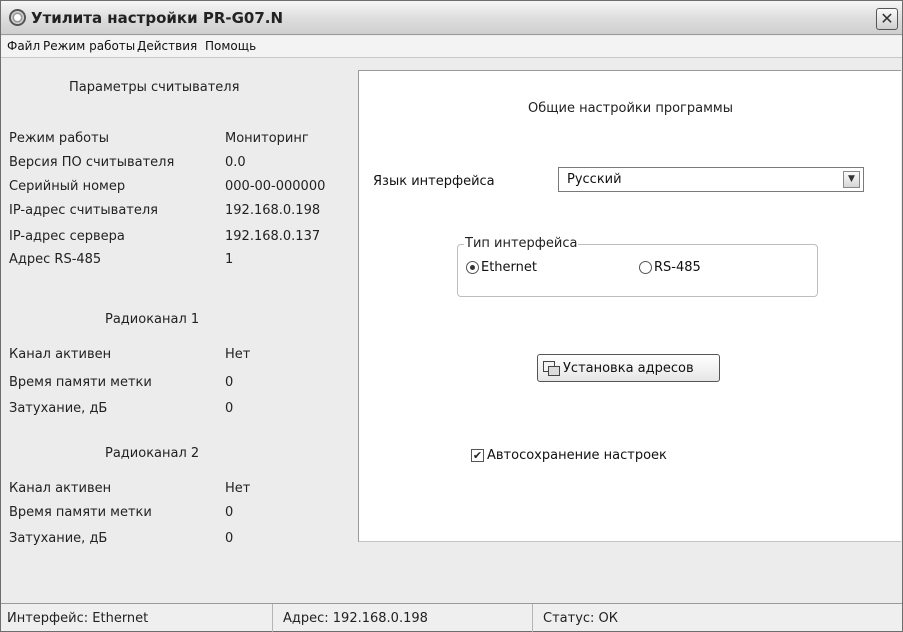 The height and width of the screenshot is (632, 903). I want to click on app-icon, so click(17, 17).